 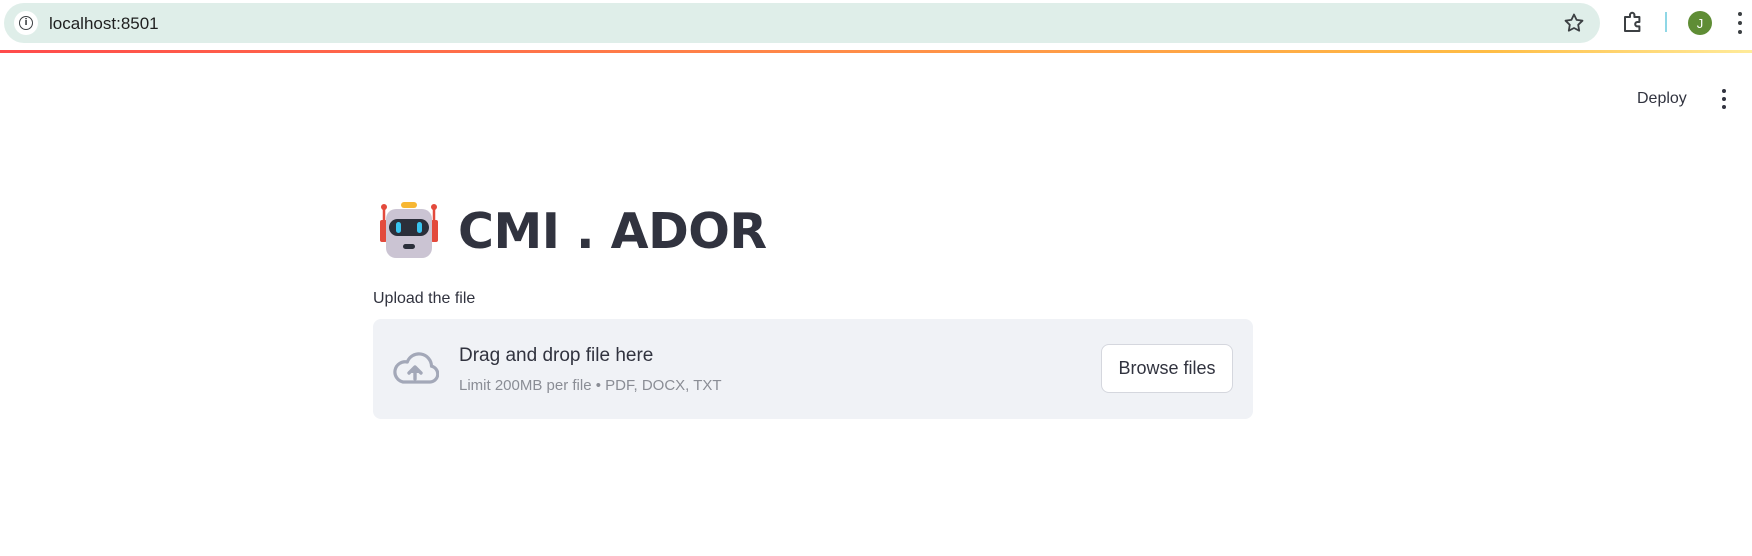 I want to click on robot-emoji-icon, so click(x=409, y=230).